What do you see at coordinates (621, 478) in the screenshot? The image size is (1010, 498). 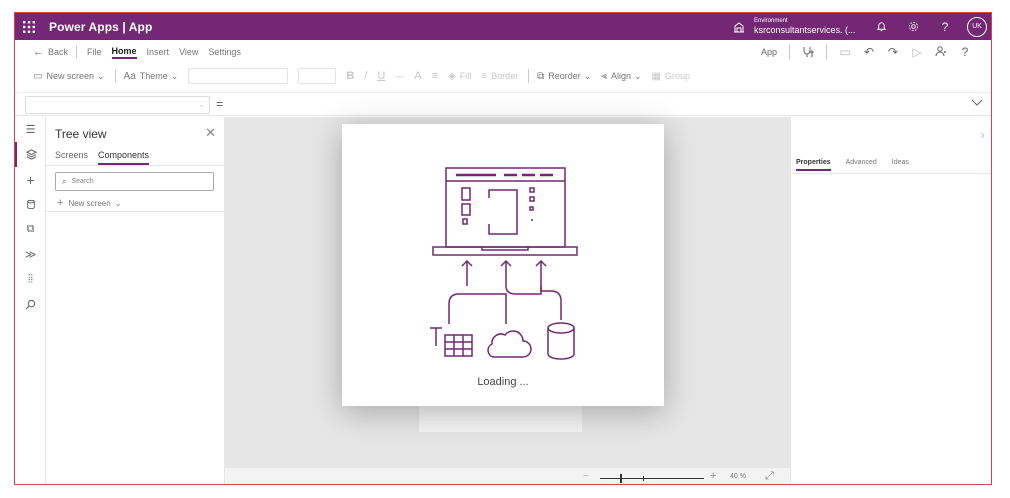 I see `zoom-slider-thumb` at bounding box center [621, 478].